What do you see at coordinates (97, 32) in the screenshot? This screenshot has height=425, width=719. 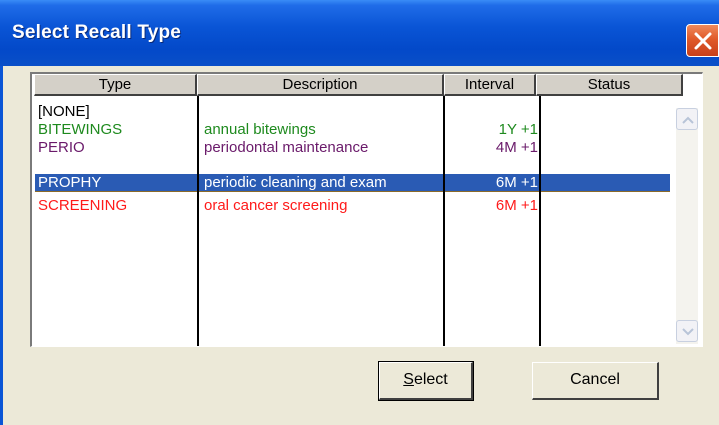 I see `window-title: Select Recall Type` at bounding box center [97, 32].